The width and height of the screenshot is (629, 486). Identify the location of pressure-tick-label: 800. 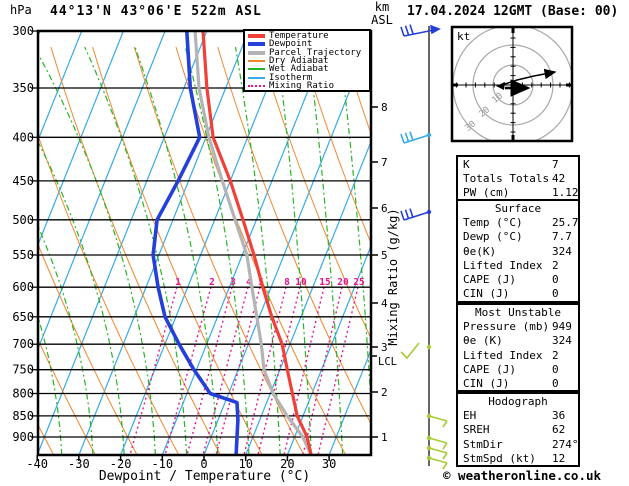
(23, 394).